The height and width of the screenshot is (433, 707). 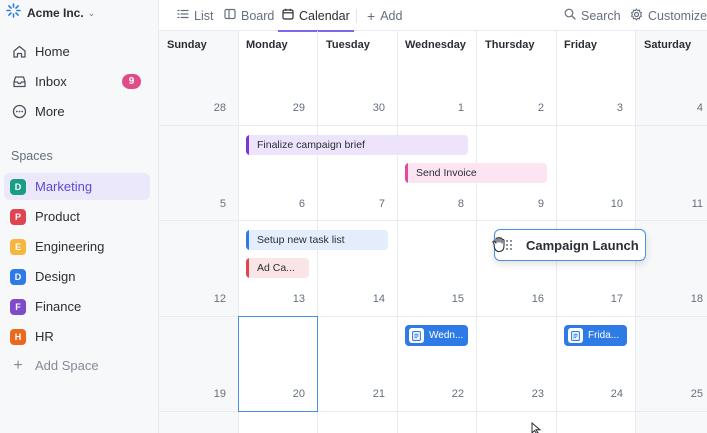 I want to click on day-number: 18, so click(x=688, y=299).